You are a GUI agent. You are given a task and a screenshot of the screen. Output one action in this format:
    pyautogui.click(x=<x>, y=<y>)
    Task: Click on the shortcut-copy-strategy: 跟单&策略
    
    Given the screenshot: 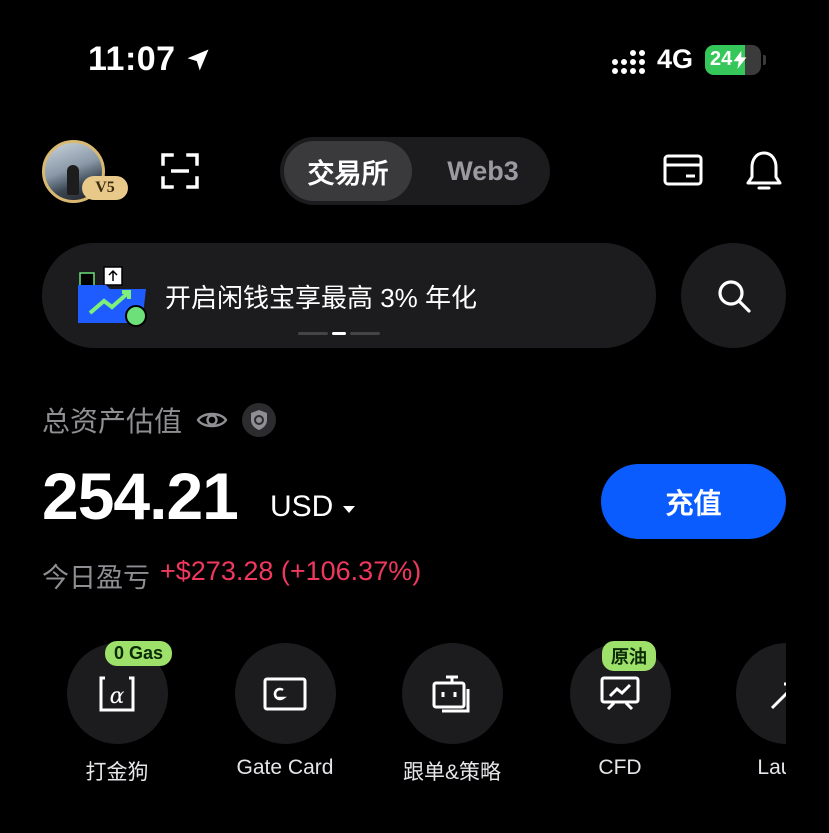 What is the action you would take?
    pyautogui.click(x=452, y=714)
    